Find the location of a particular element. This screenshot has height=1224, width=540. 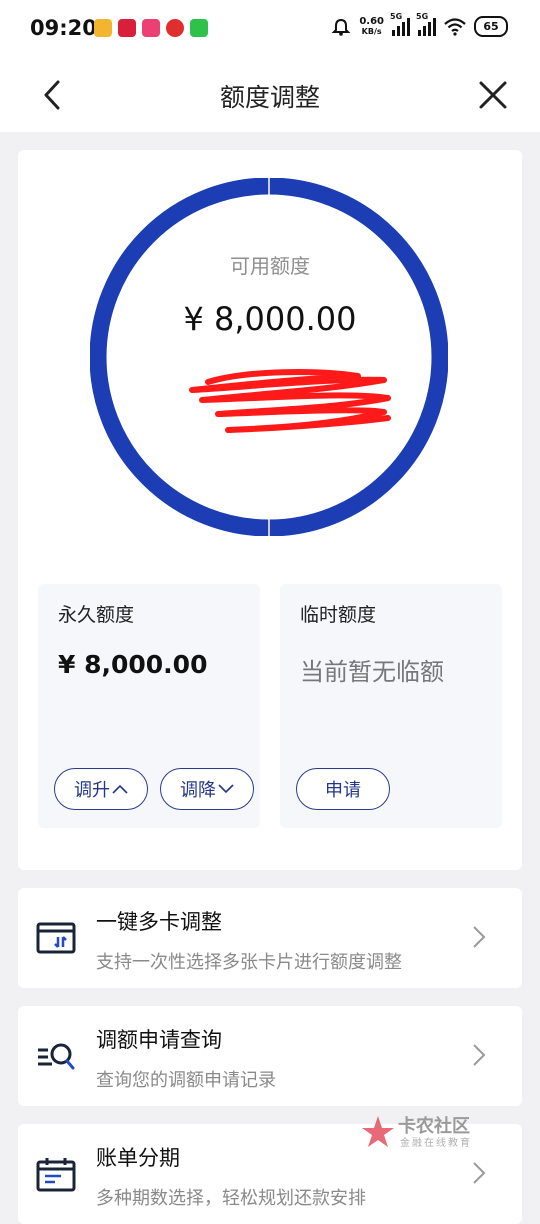

list-item-title: 账单分期 is located at coordinates (138, 1158).